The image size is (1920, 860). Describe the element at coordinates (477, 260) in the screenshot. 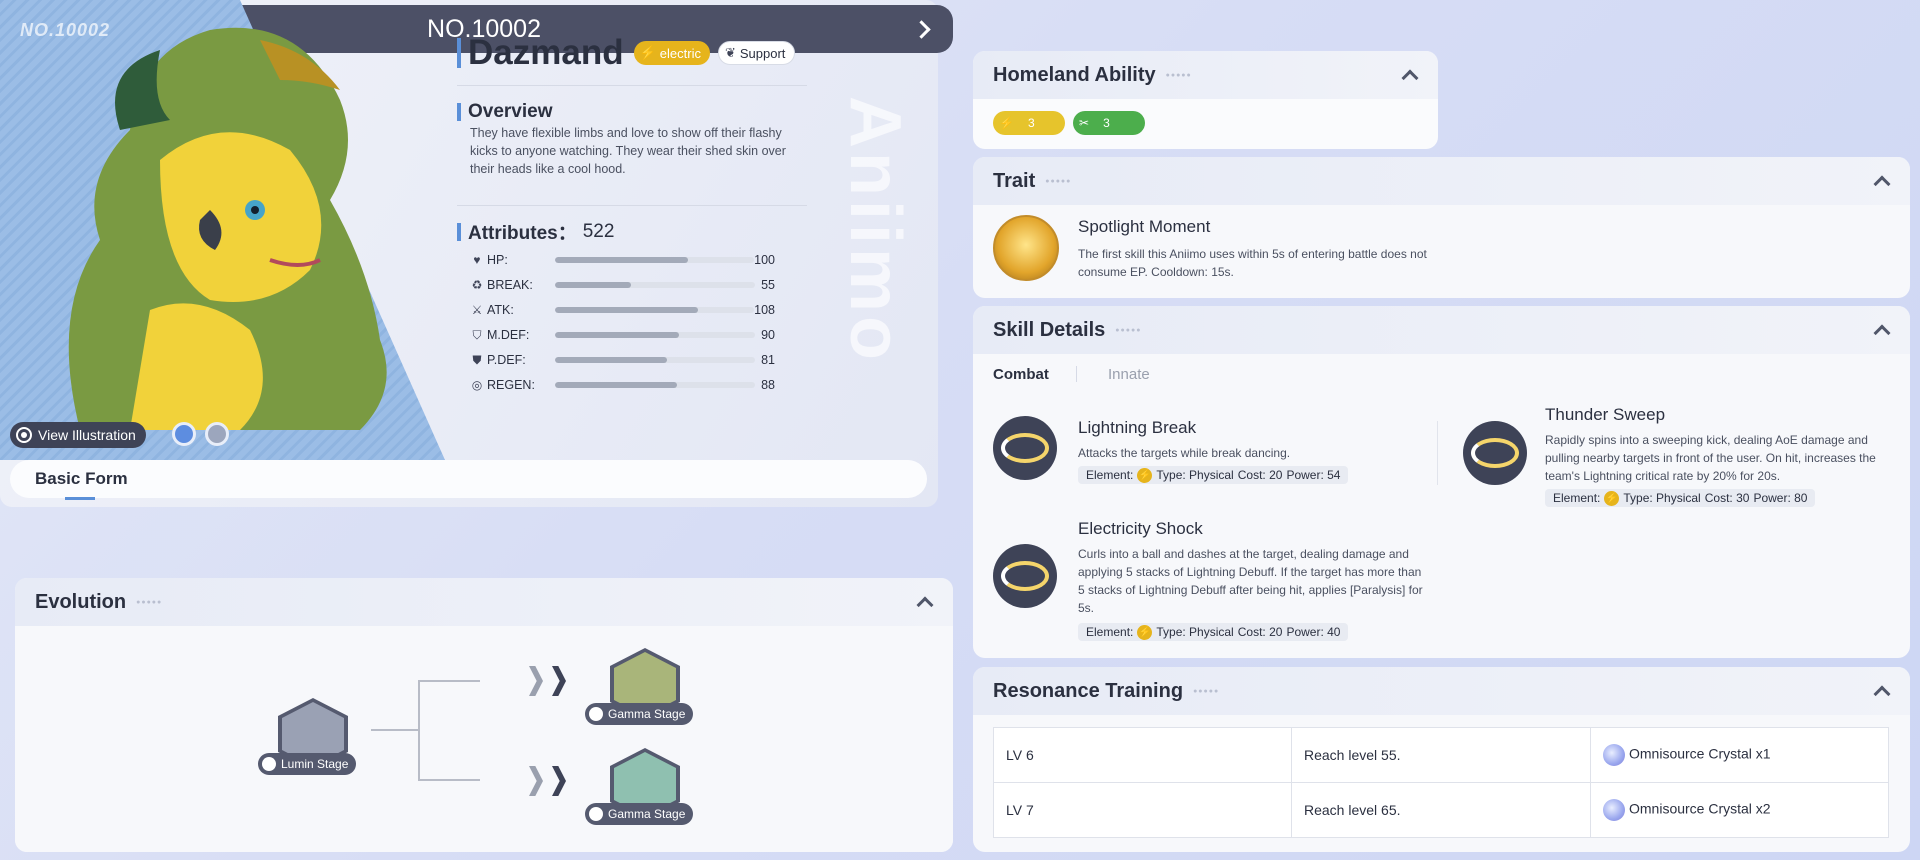

I see `heart-icon: ♥` at that location.